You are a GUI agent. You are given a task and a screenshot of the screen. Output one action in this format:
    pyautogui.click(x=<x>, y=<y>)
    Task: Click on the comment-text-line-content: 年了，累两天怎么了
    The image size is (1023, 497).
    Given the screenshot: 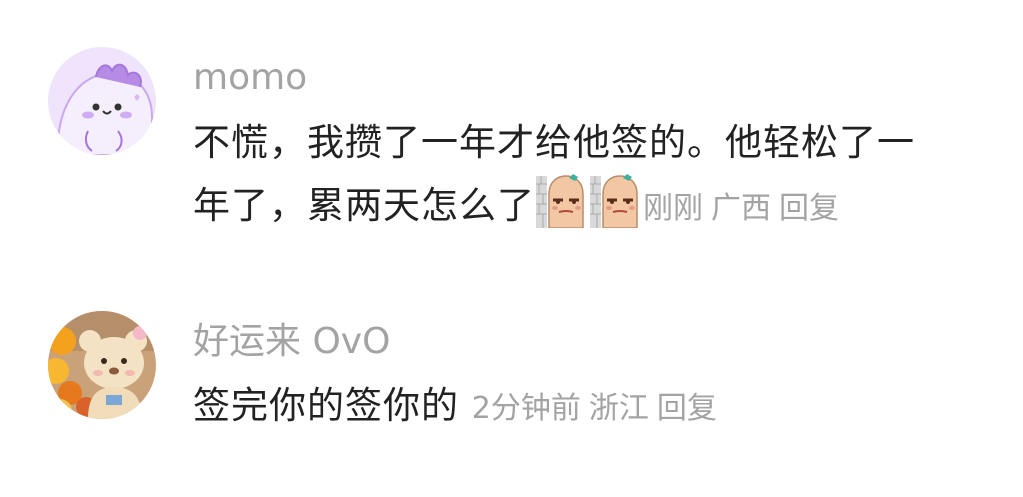 What is the action you would take?
    pyautogui.click(x=364, y=205)
    